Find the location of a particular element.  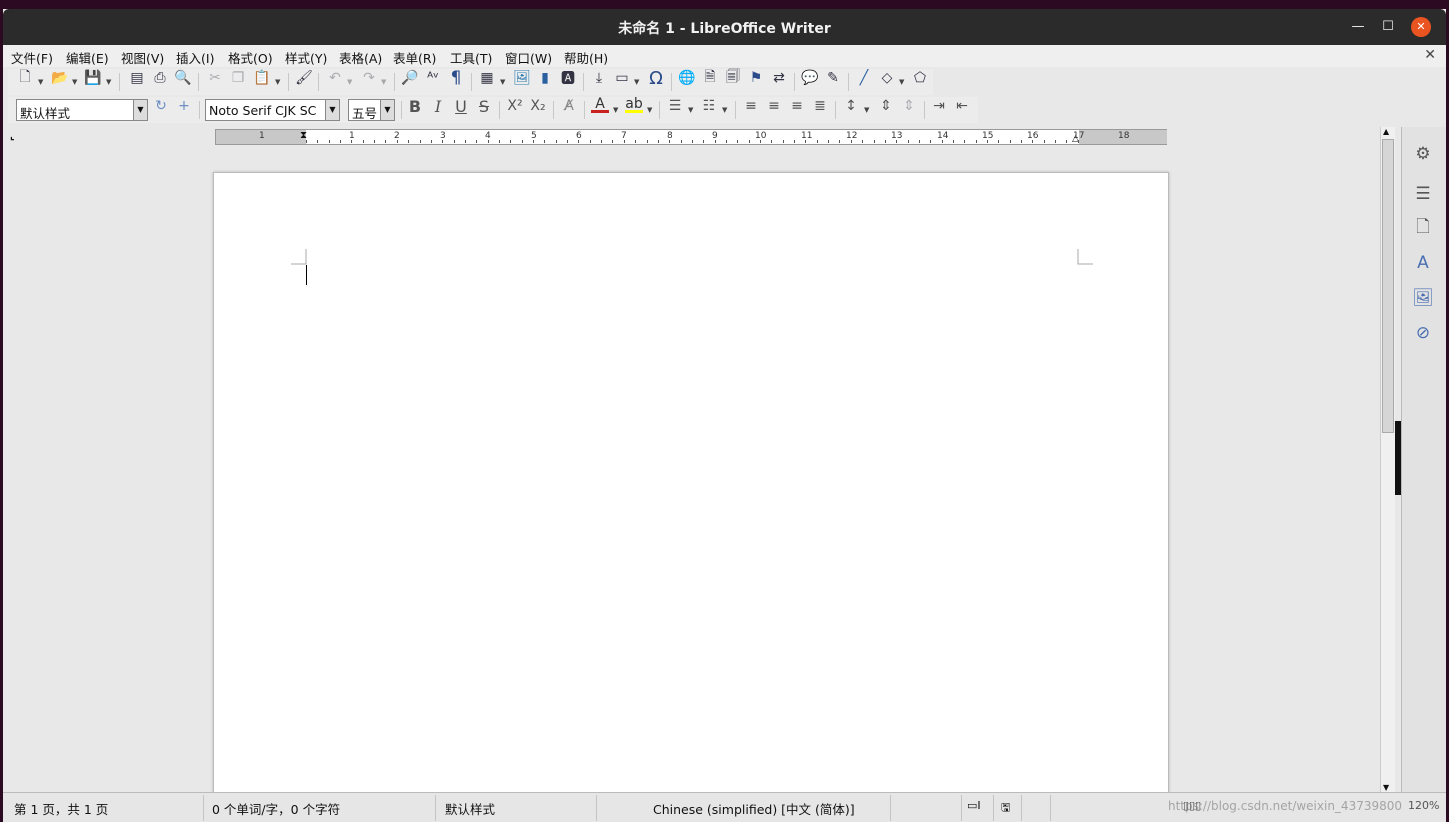

sidebar-page-icon: 🗋 is located at coordinates (1423, 228).